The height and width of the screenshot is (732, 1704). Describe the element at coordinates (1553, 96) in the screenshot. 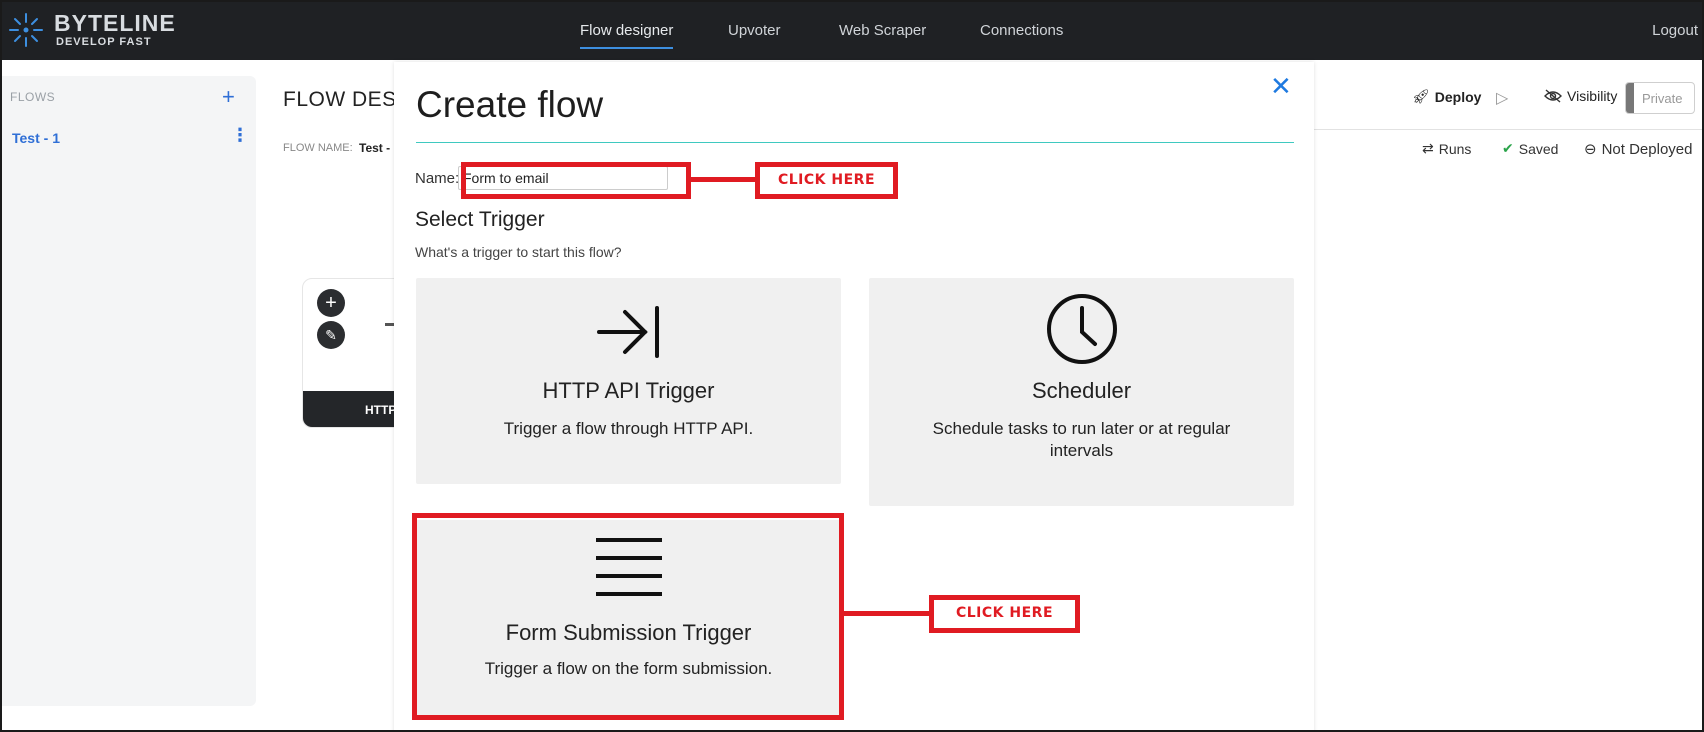

I see `eye-slash-icon` at that location.